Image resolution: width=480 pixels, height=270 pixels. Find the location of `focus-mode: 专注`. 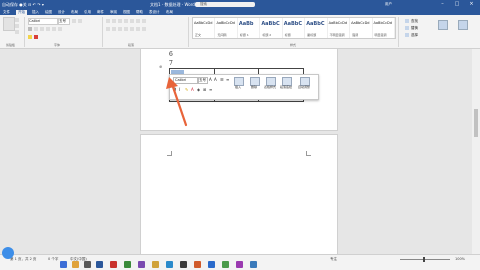

focus-mode: 专注 is located at coordinates (333, 259).